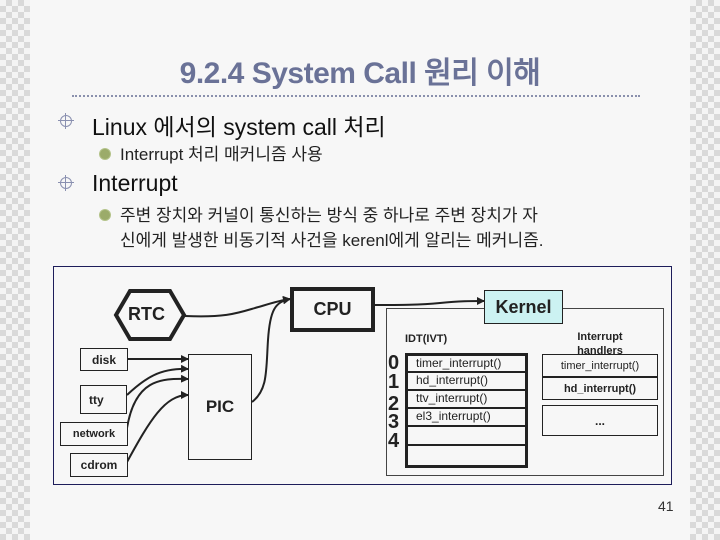 The image size is (720, 540). What do you see at coordinates (332, 240) in the screenshot?
I see `bullet-text-line-2: 신에게 발생한 비동기적 사건을 kerenl에게 알리는 메커니즘.` at bounding box center [332, 240].